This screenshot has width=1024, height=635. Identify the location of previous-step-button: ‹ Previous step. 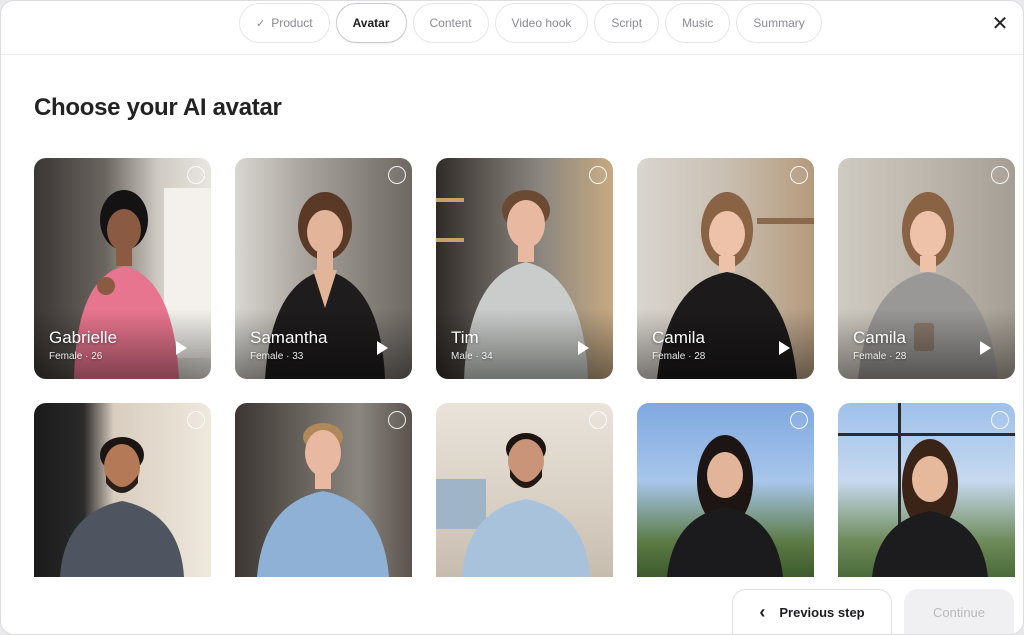
(812, 611).